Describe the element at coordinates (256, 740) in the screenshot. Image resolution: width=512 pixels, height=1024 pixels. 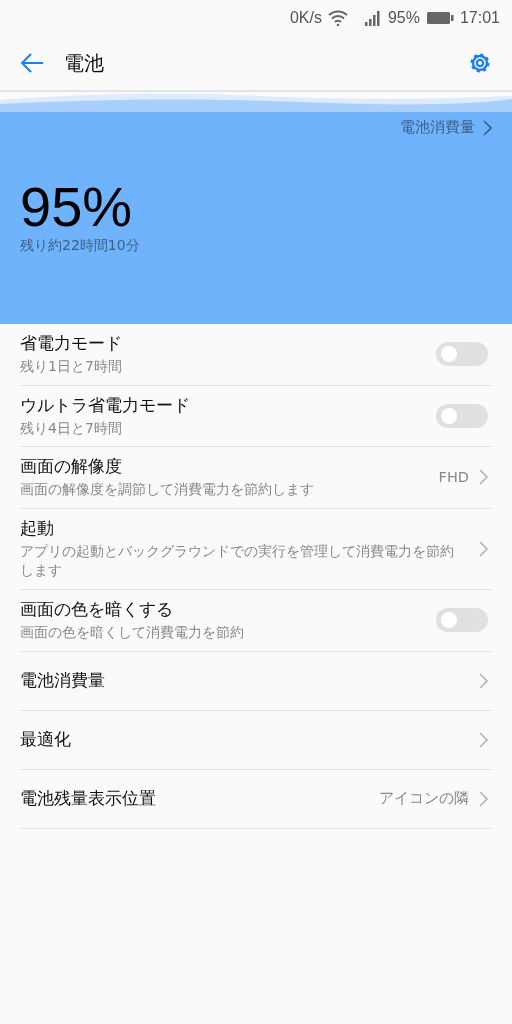
I see `settings-row: 最適化` at that location.